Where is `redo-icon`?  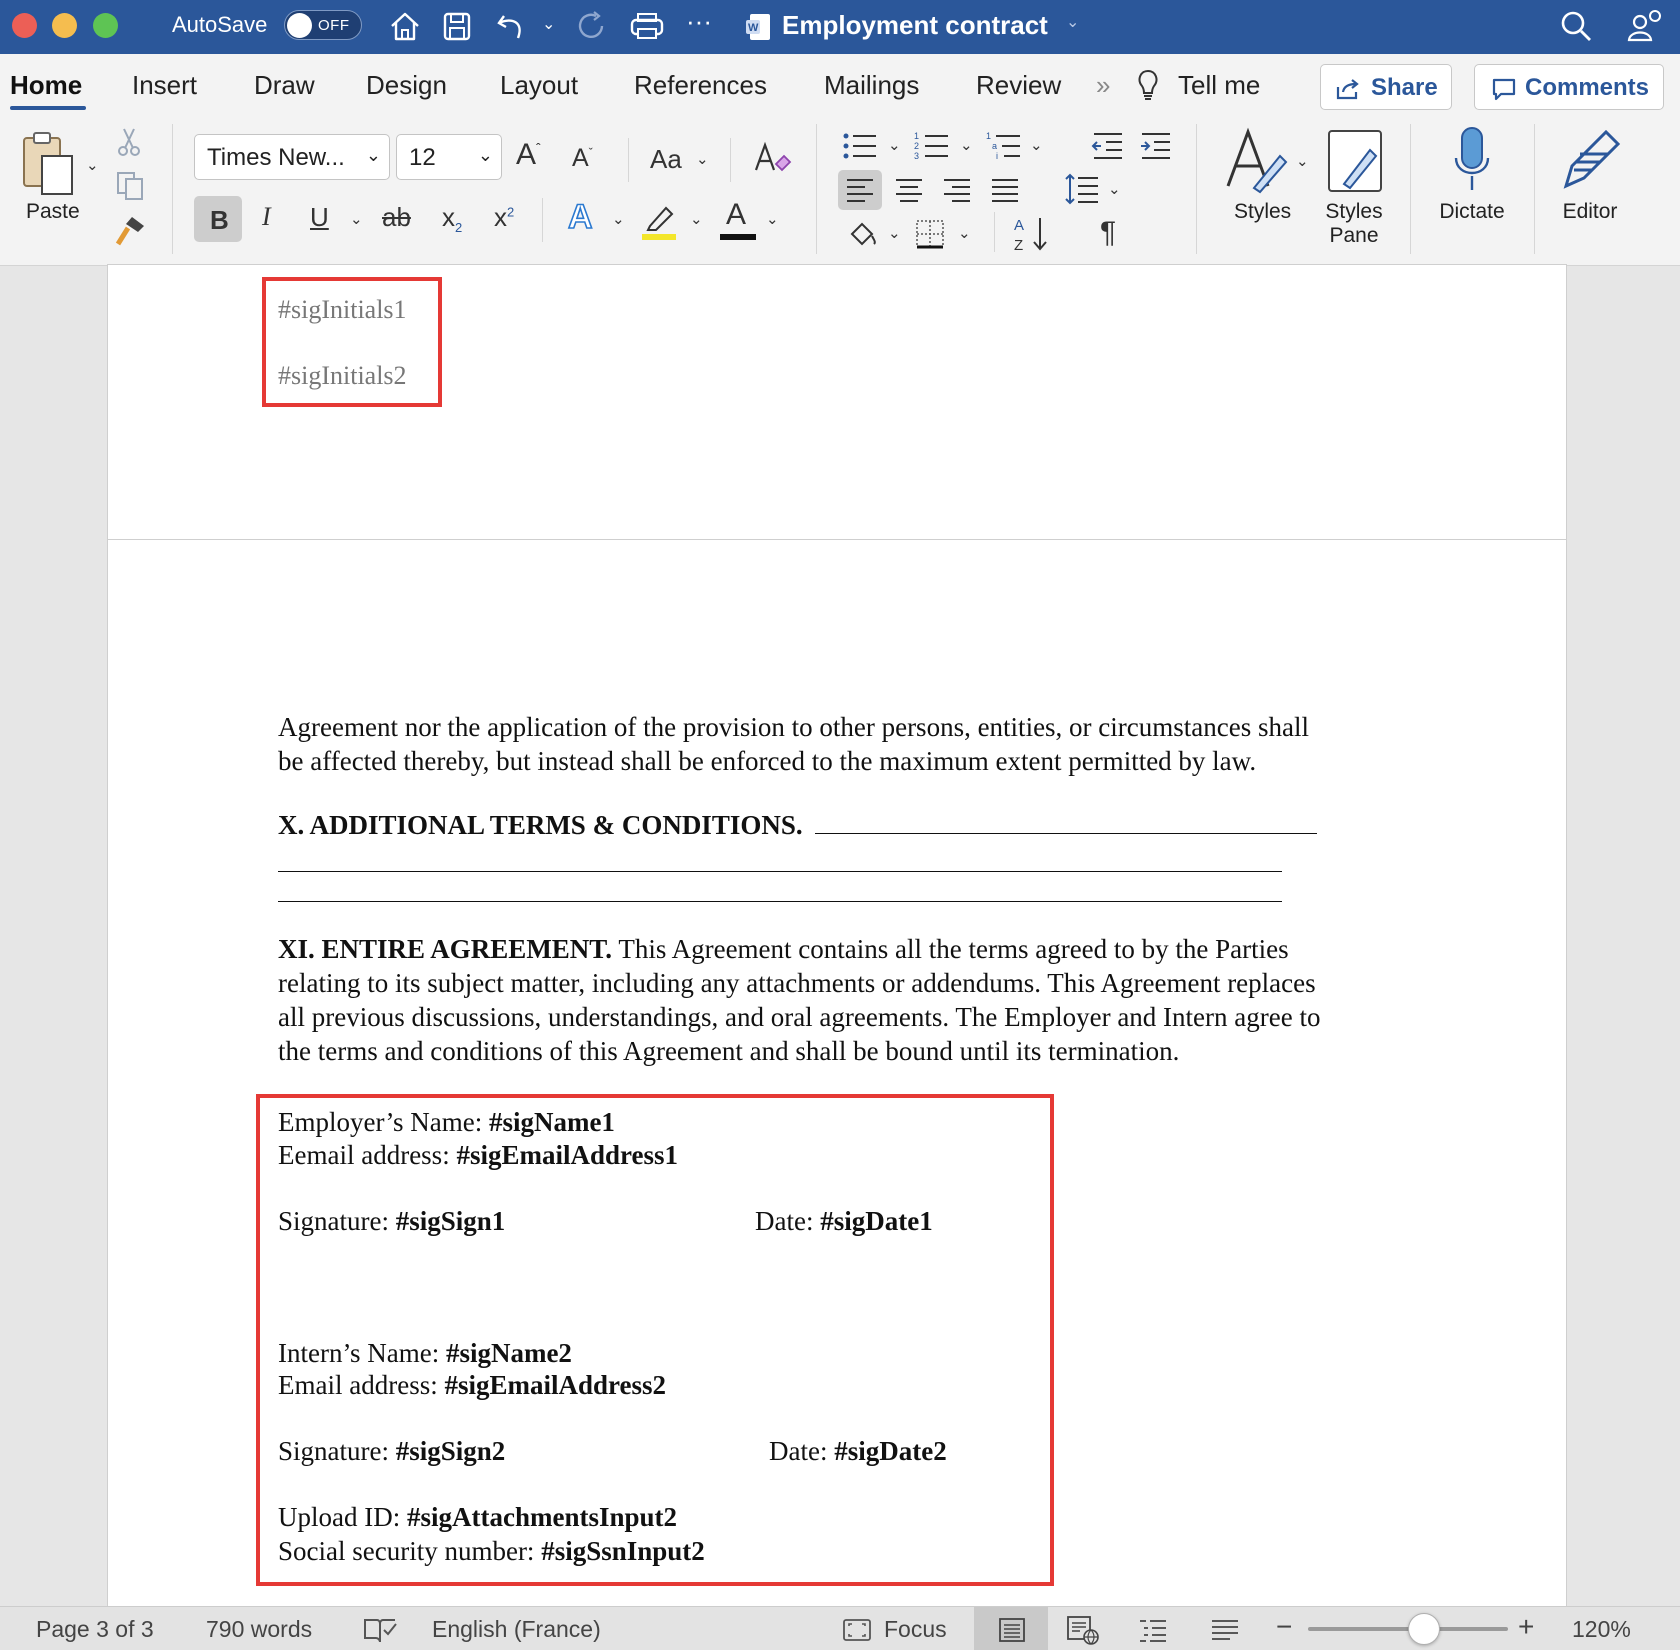 redo-icon is located at coordinates (592, 26).